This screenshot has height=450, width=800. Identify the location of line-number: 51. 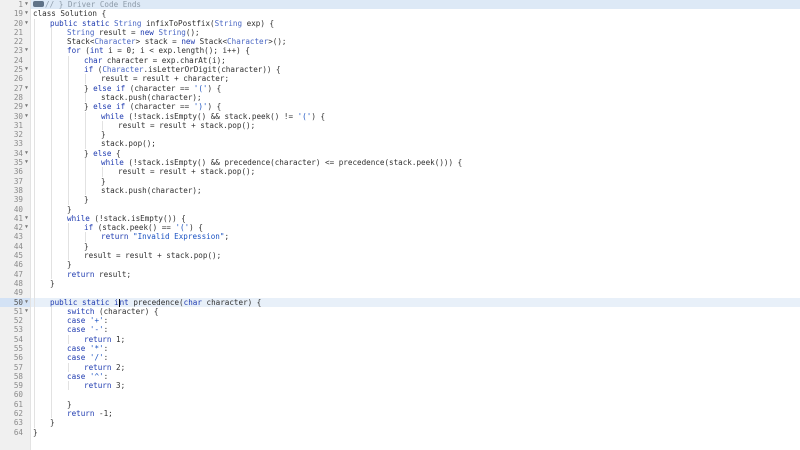
(18, 311).